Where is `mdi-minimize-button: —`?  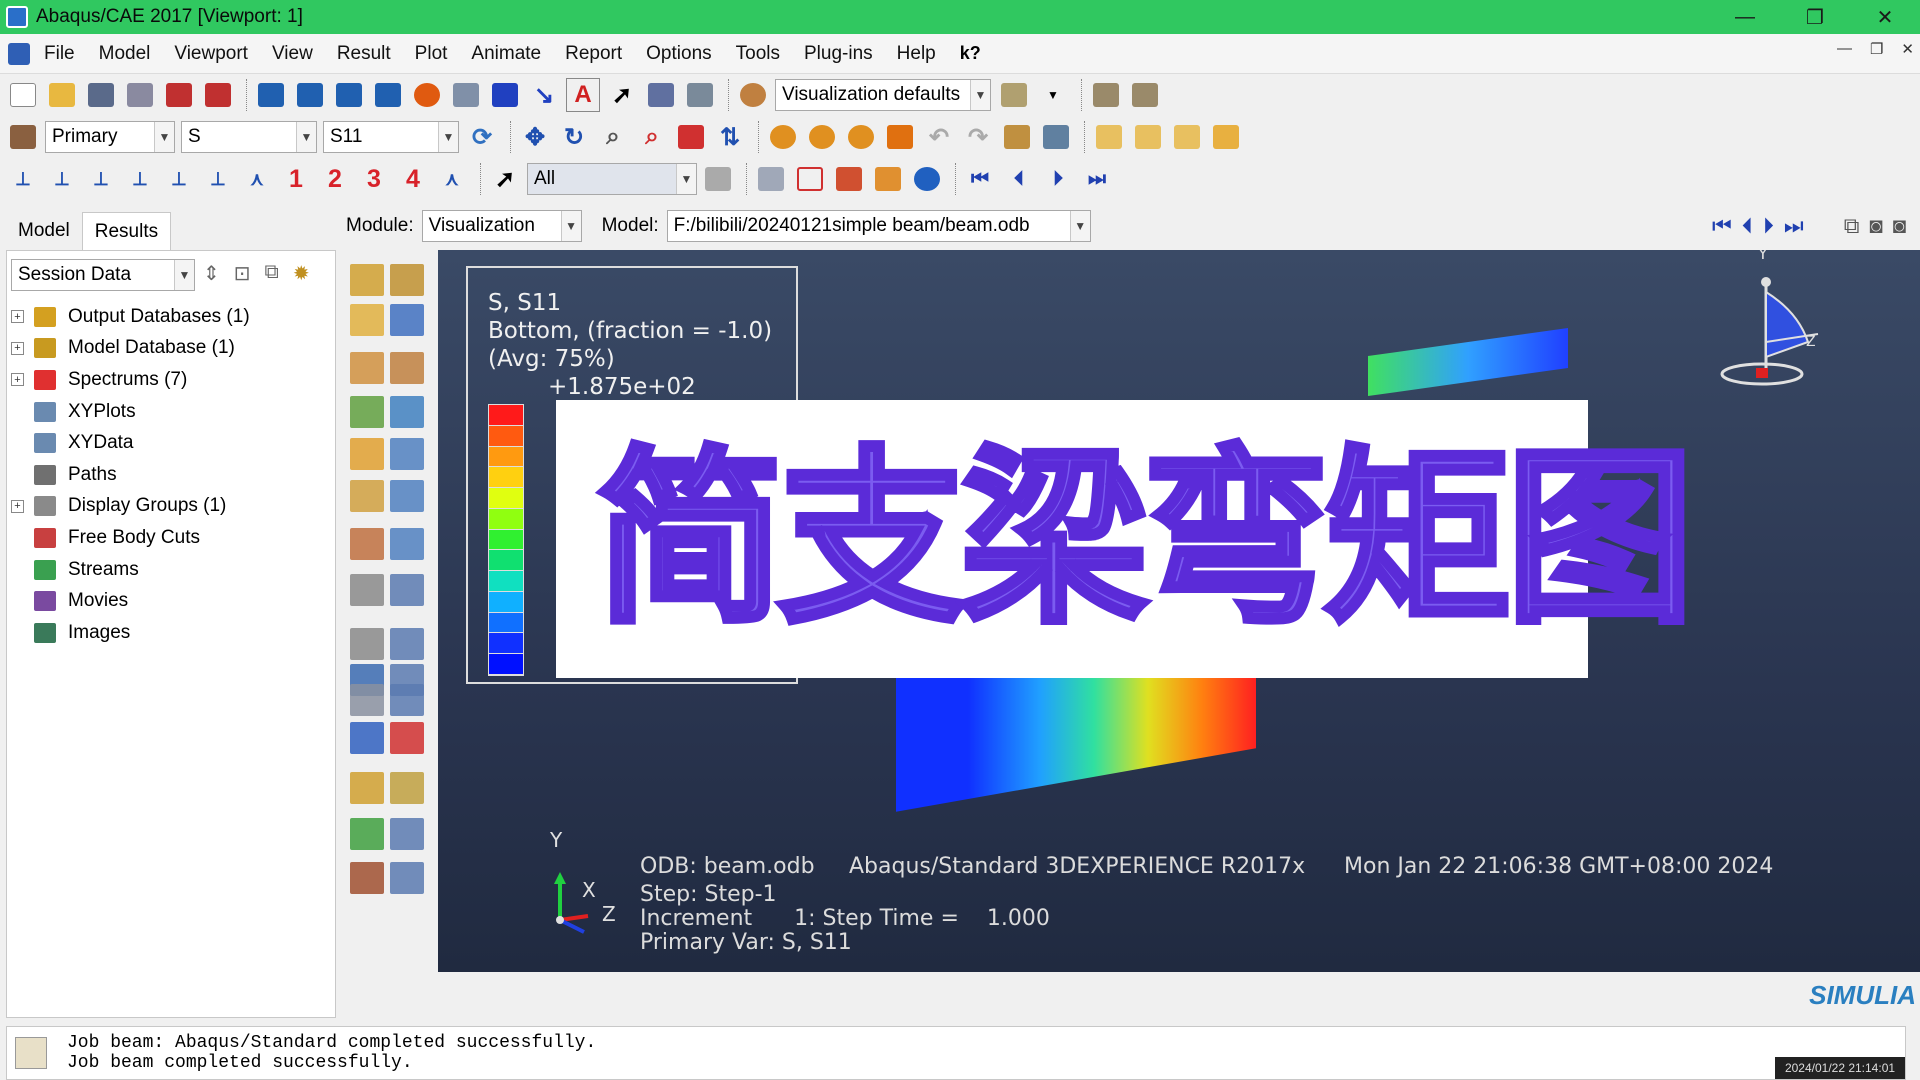
mdi-minimize-button: — is located at coordinates (1844, 49).